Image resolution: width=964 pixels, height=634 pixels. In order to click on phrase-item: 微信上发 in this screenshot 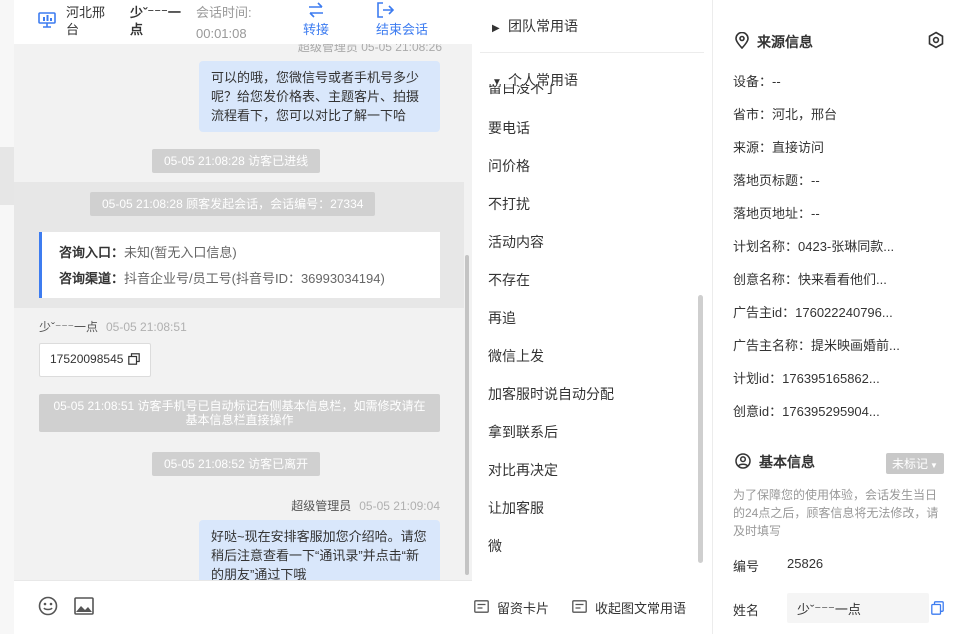, I will do `click(516, 356)`.